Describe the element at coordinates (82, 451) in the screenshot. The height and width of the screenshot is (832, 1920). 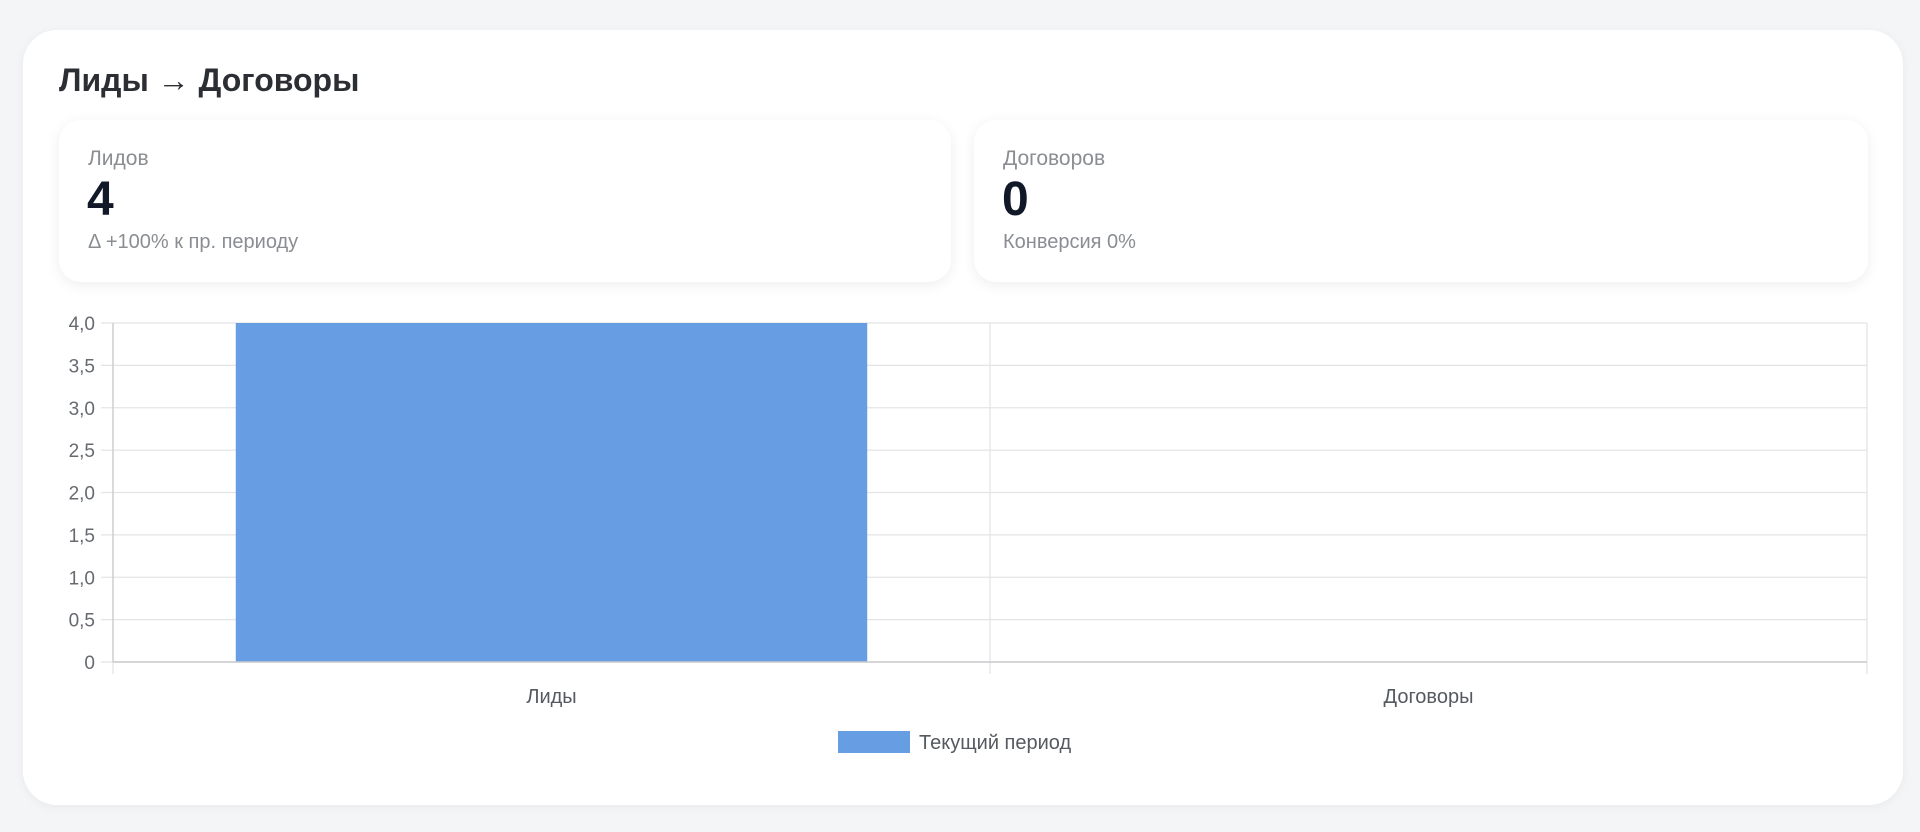
I see `y-tick-label: 2,5` at that location.